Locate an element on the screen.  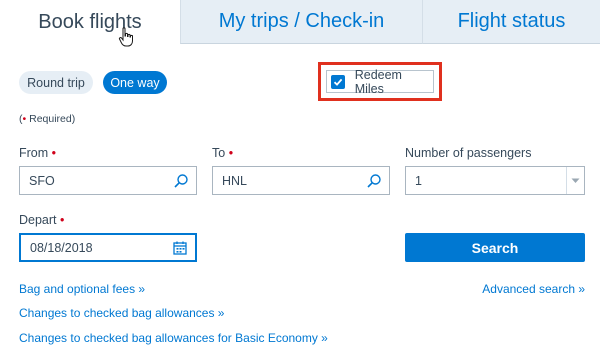
passengers-select: 1 is located at coordinates (495, 180).